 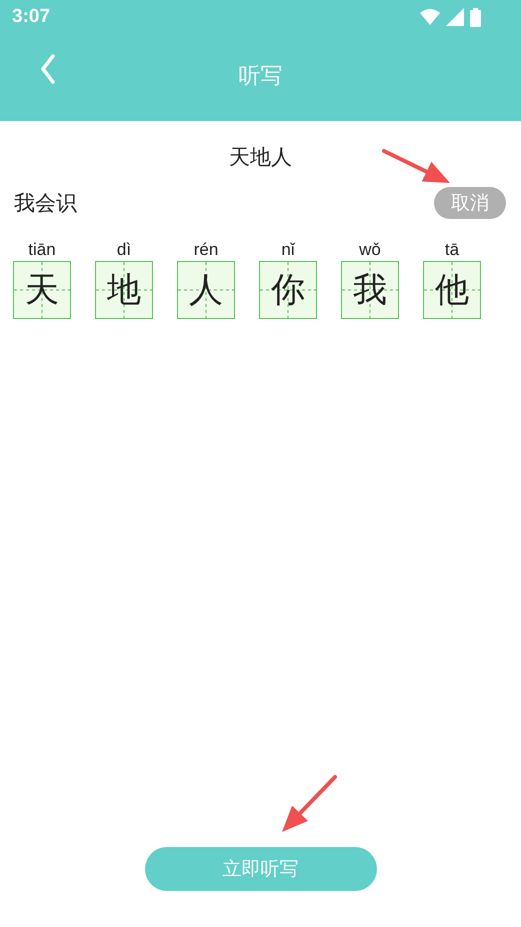 What do you see at coordinates (124, 250) in the screenshot?
I see `pinyin: dì` at bounding box center [124, 250].